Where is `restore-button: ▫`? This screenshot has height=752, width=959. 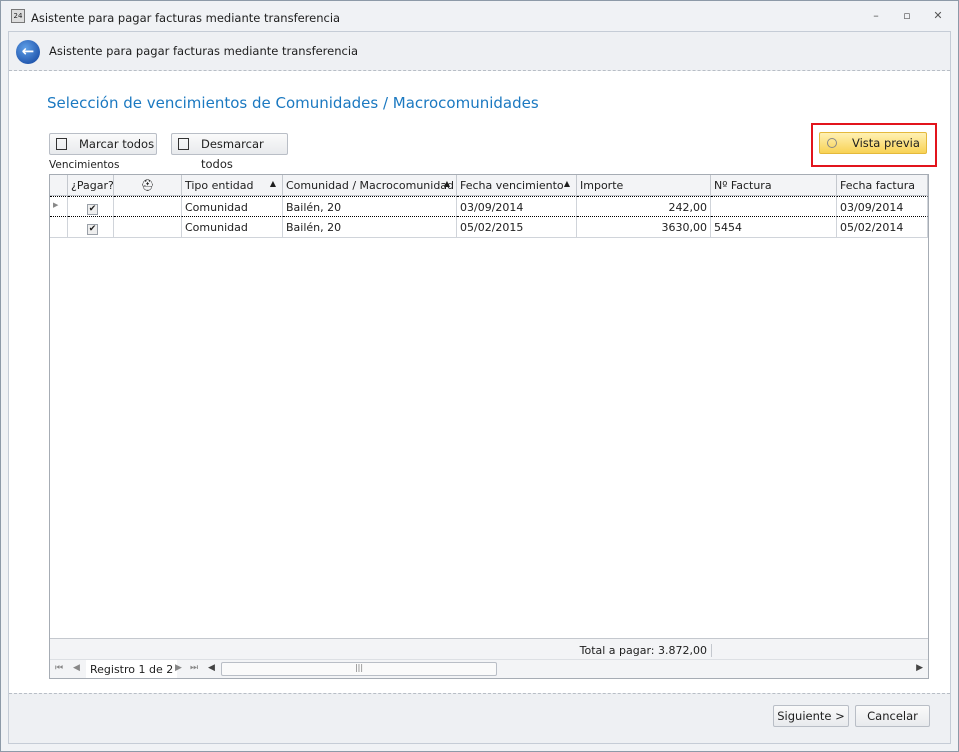 restore-button: ▫ is located at coordinates (907, 16).